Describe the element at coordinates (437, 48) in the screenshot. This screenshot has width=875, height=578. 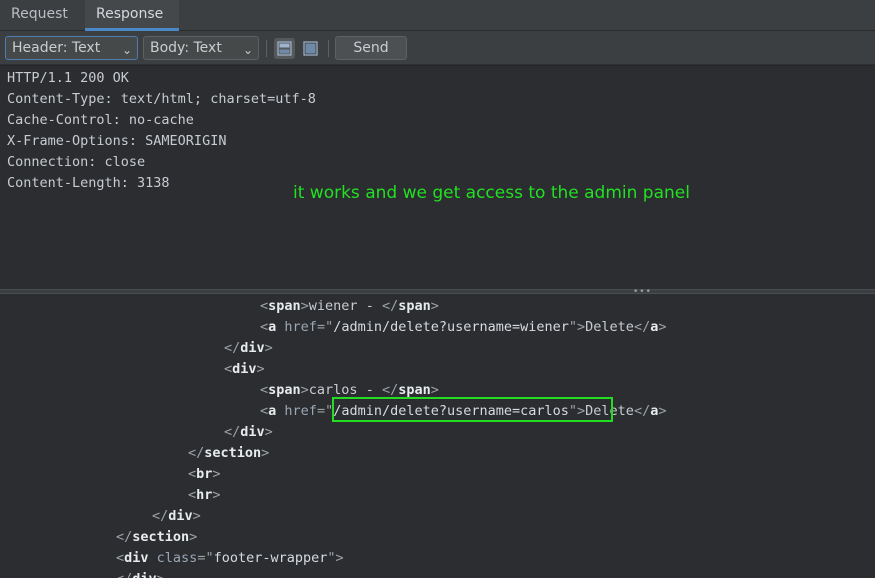
I see `toolbar: Header: Text ⌄ Body: Text ⌄ Send` at that location.